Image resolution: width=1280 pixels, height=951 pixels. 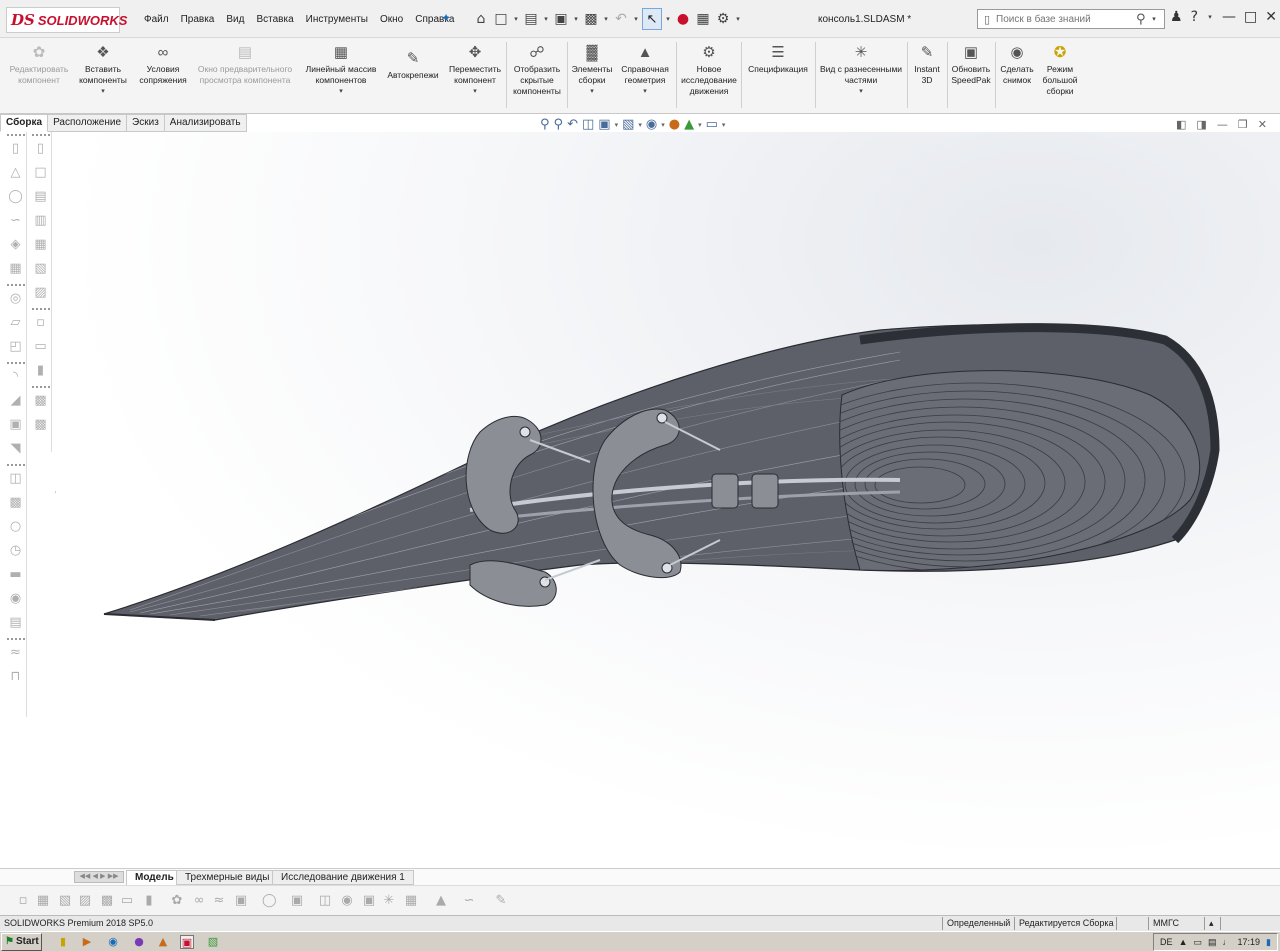 I want to click on bill-of-materials-button: ☰ Спецификация, so click(x=778, y=59).